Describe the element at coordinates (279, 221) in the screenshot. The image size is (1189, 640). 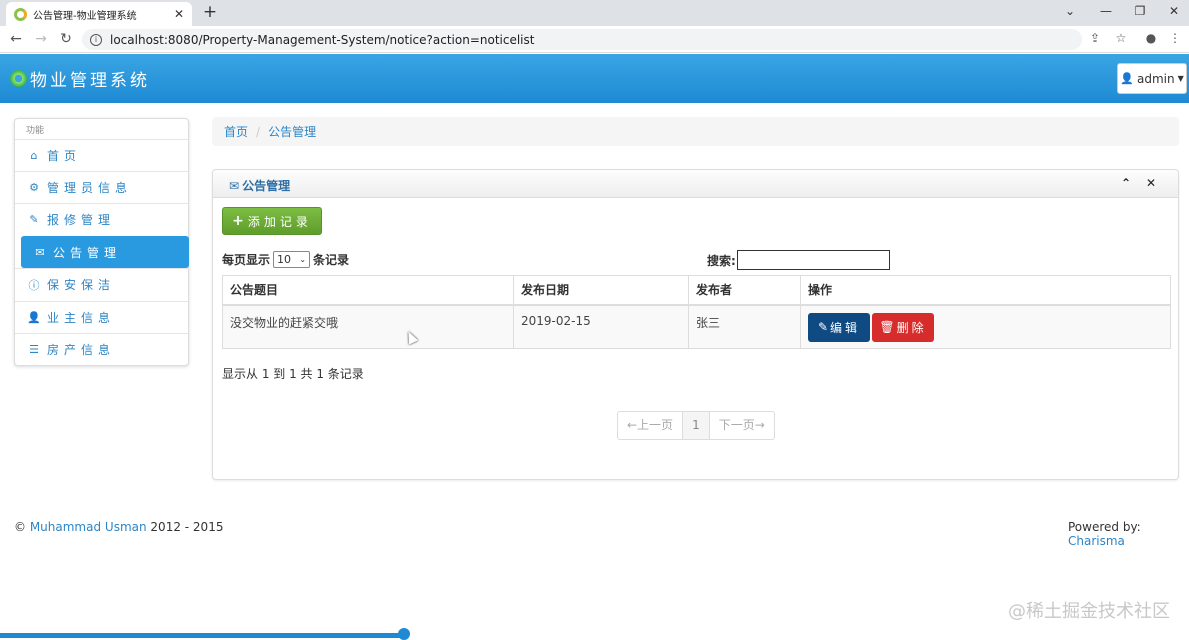
I see `add-record-label: 添加记录` at that location.